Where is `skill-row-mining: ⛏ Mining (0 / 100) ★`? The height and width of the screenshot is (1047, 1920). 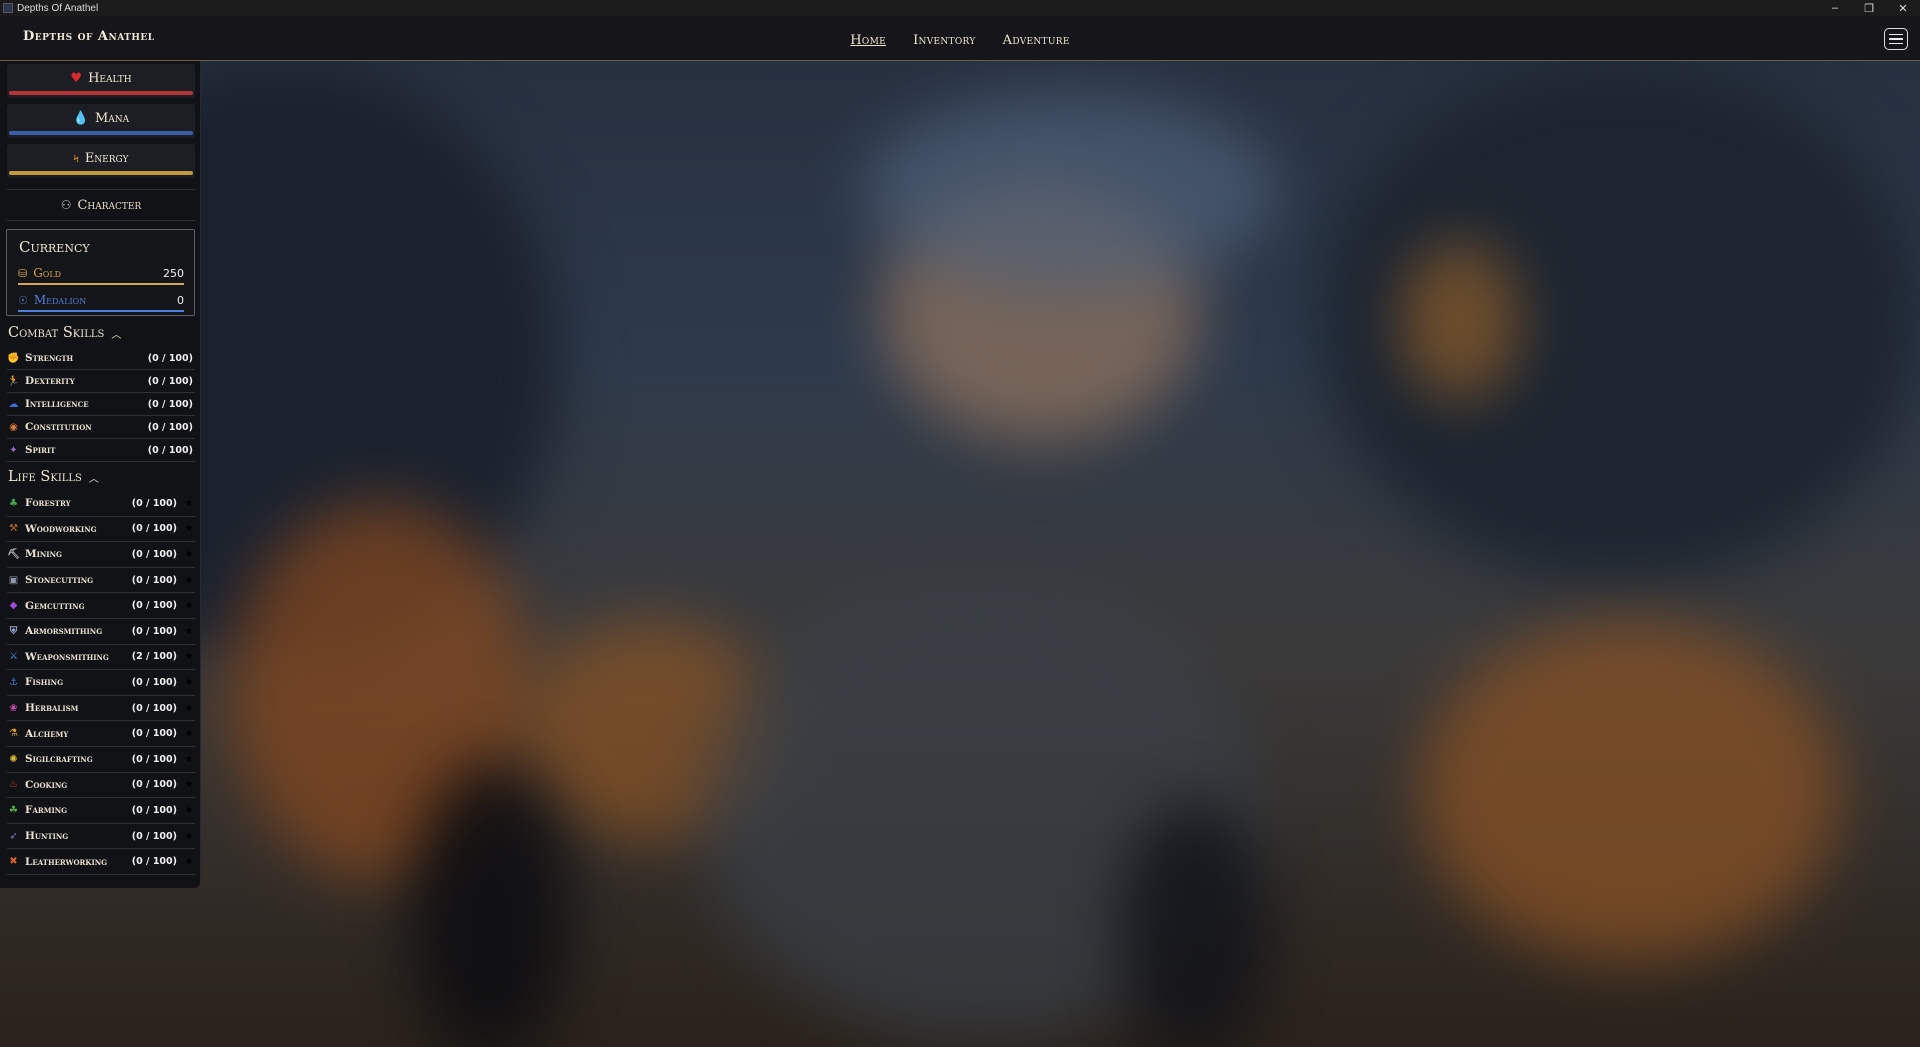 skill-row-mining: ⛏ Mining (0 / 100) ★ is located at coordinates (101, 555).